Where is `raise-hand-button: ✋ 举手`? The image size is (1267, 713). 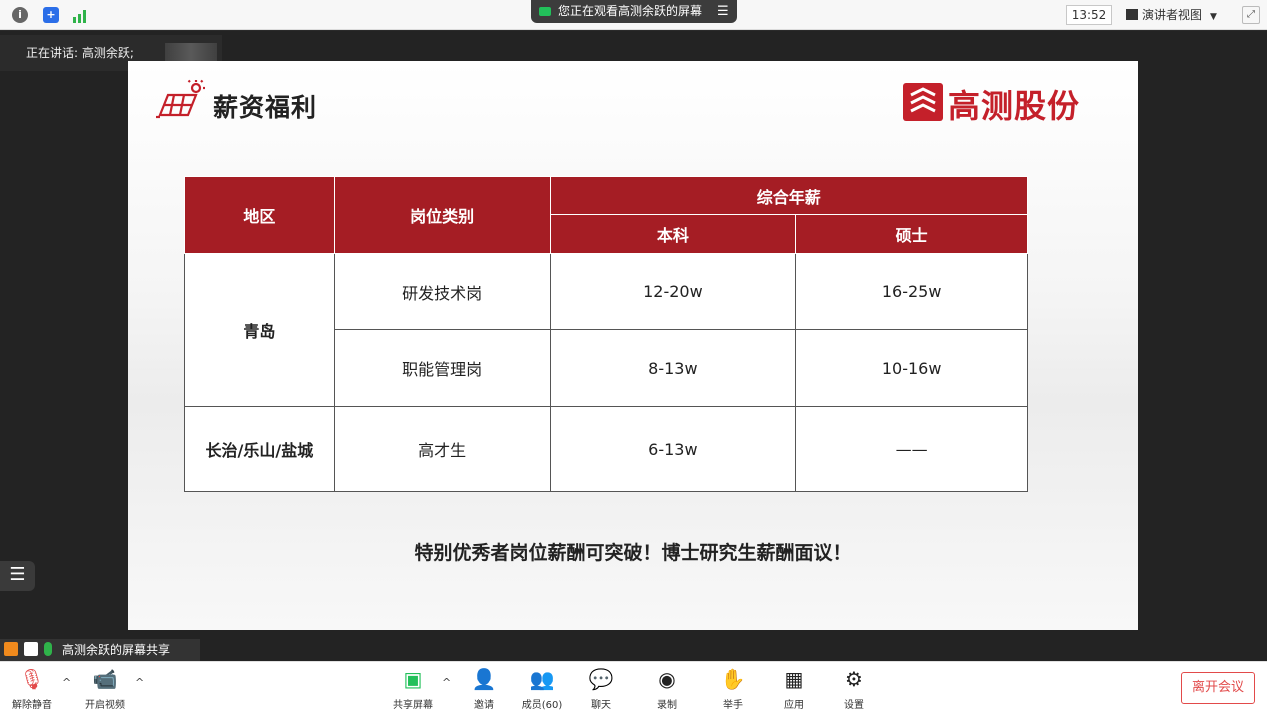
raise-hand-button: ✋ 举手 is located at coordinates (733, 688).